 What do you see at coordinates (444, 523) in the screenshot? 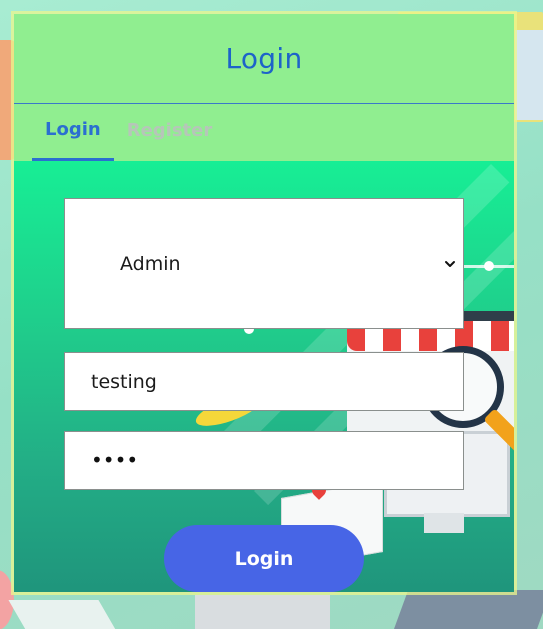
I see `monitor-stand` at bounding box center [444, 523].